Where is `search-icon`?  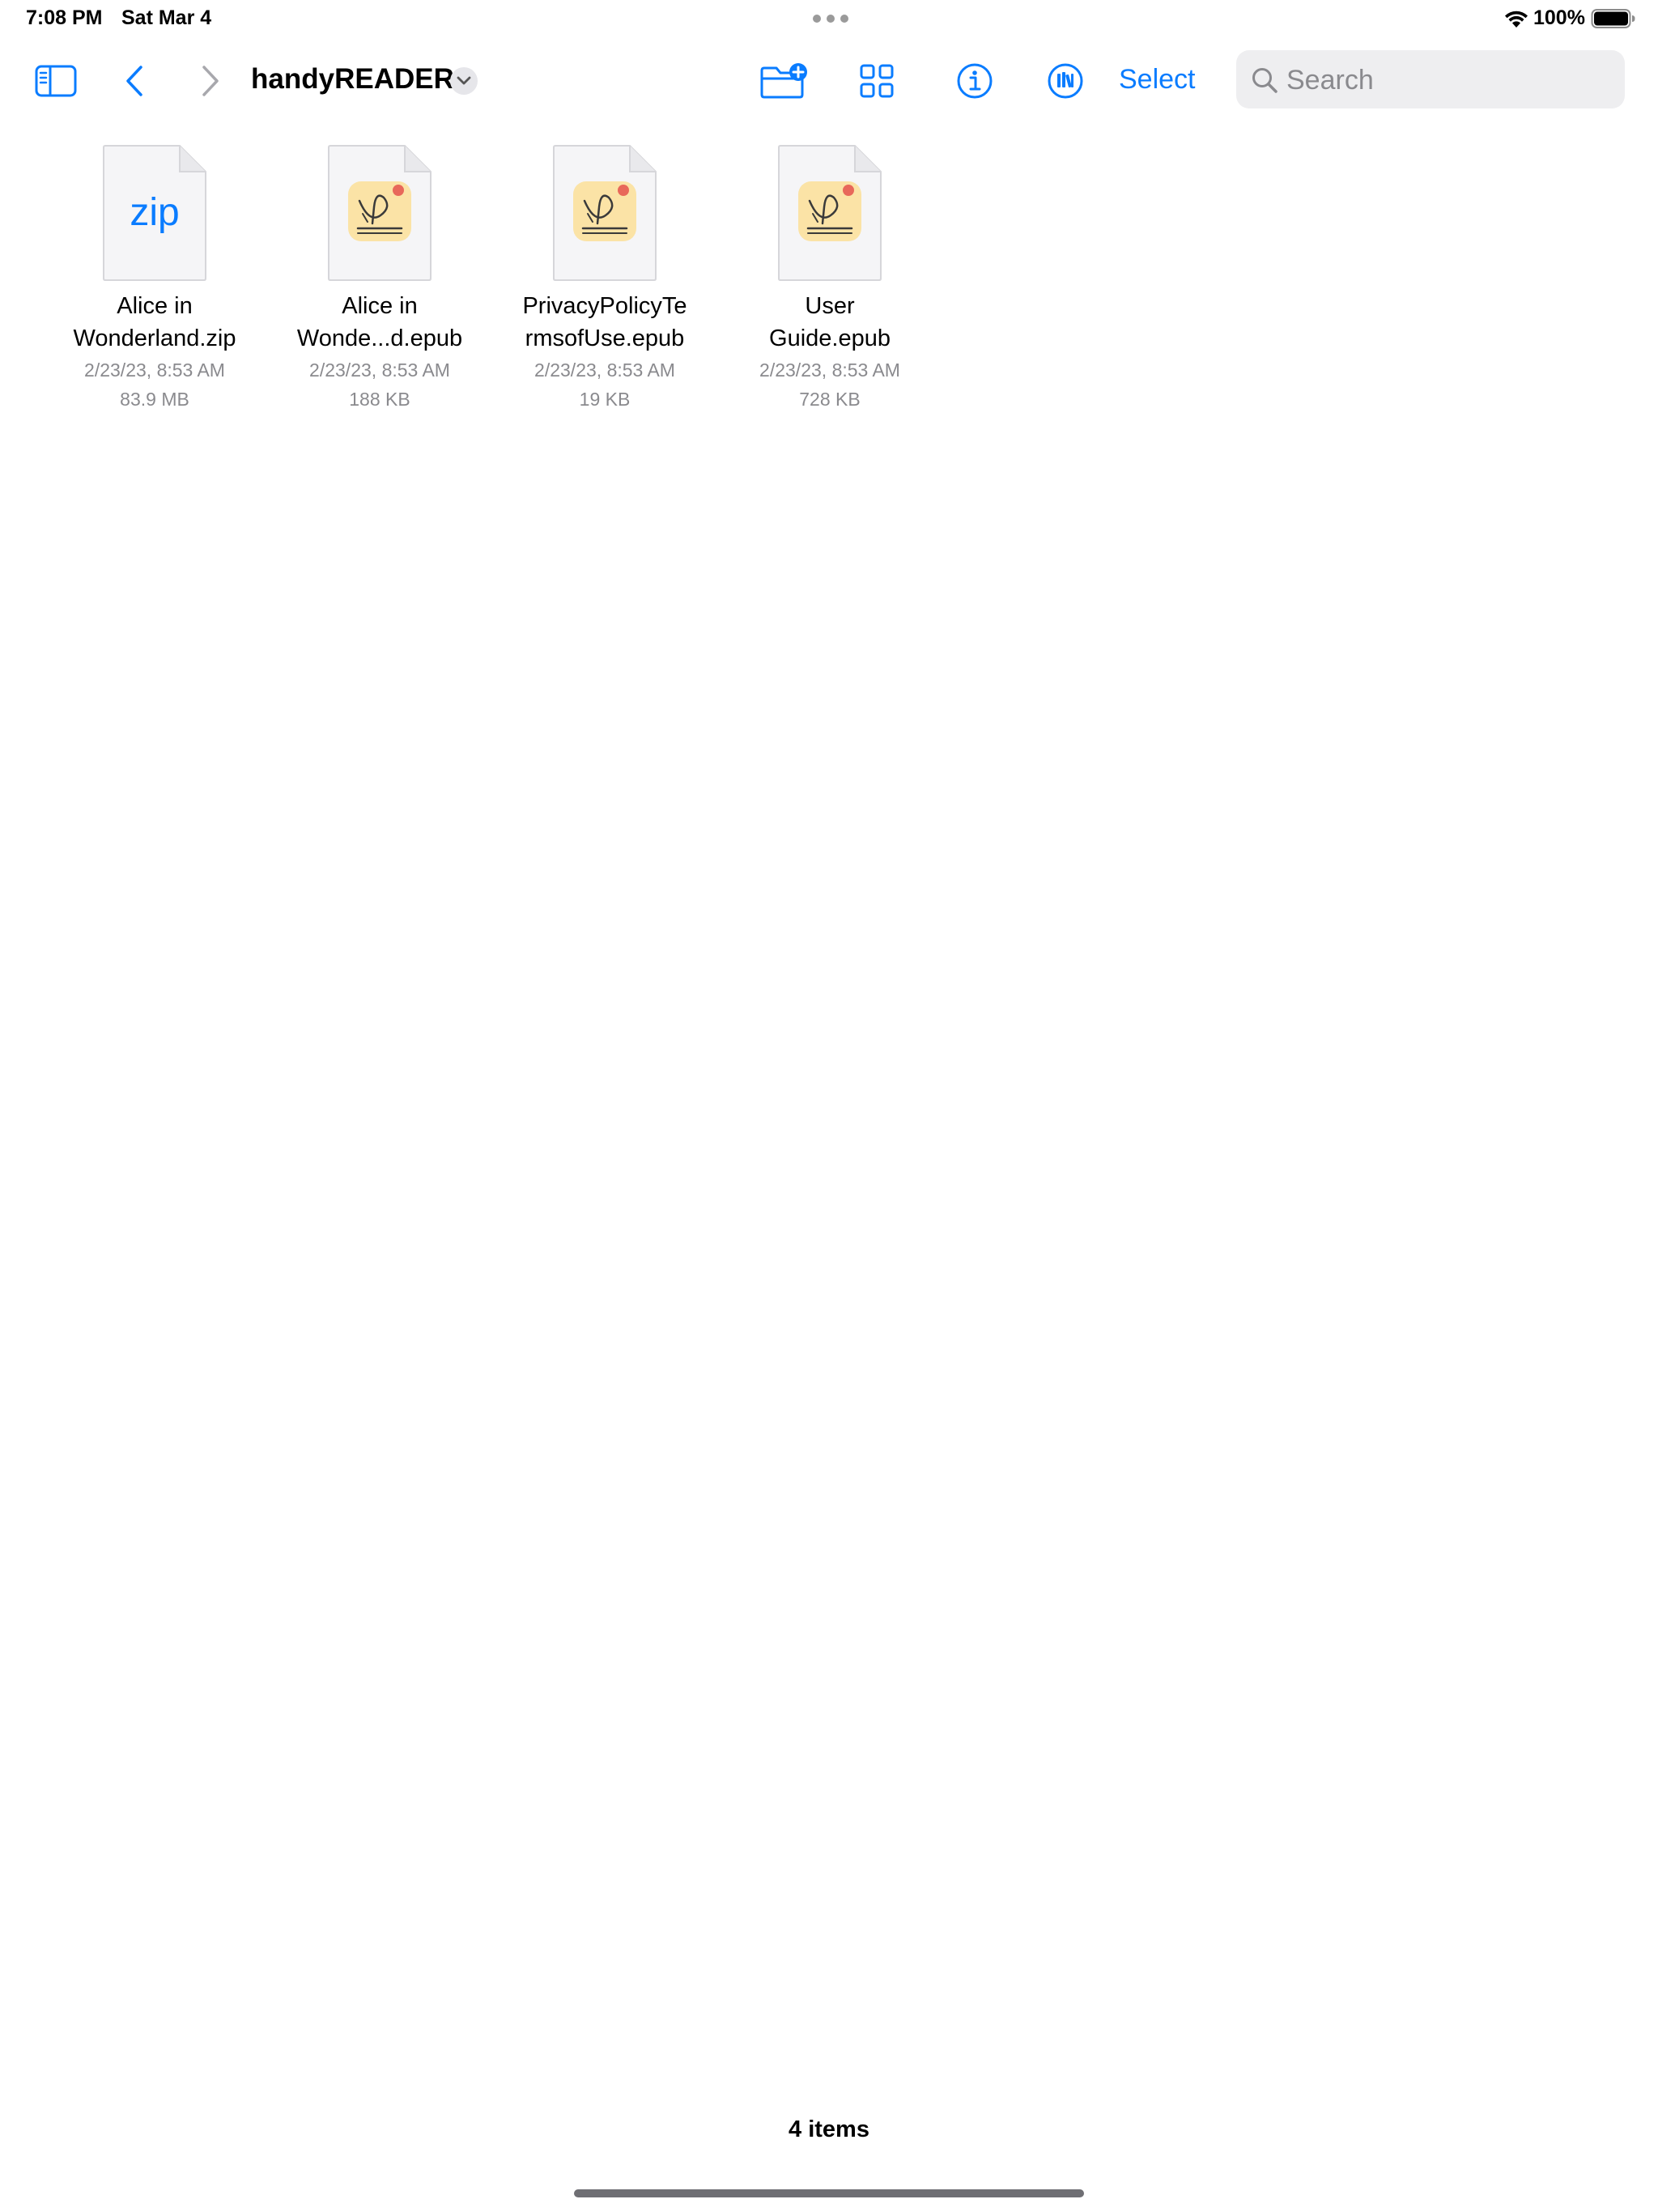
search-icon is located at coordinates (1265, 81).